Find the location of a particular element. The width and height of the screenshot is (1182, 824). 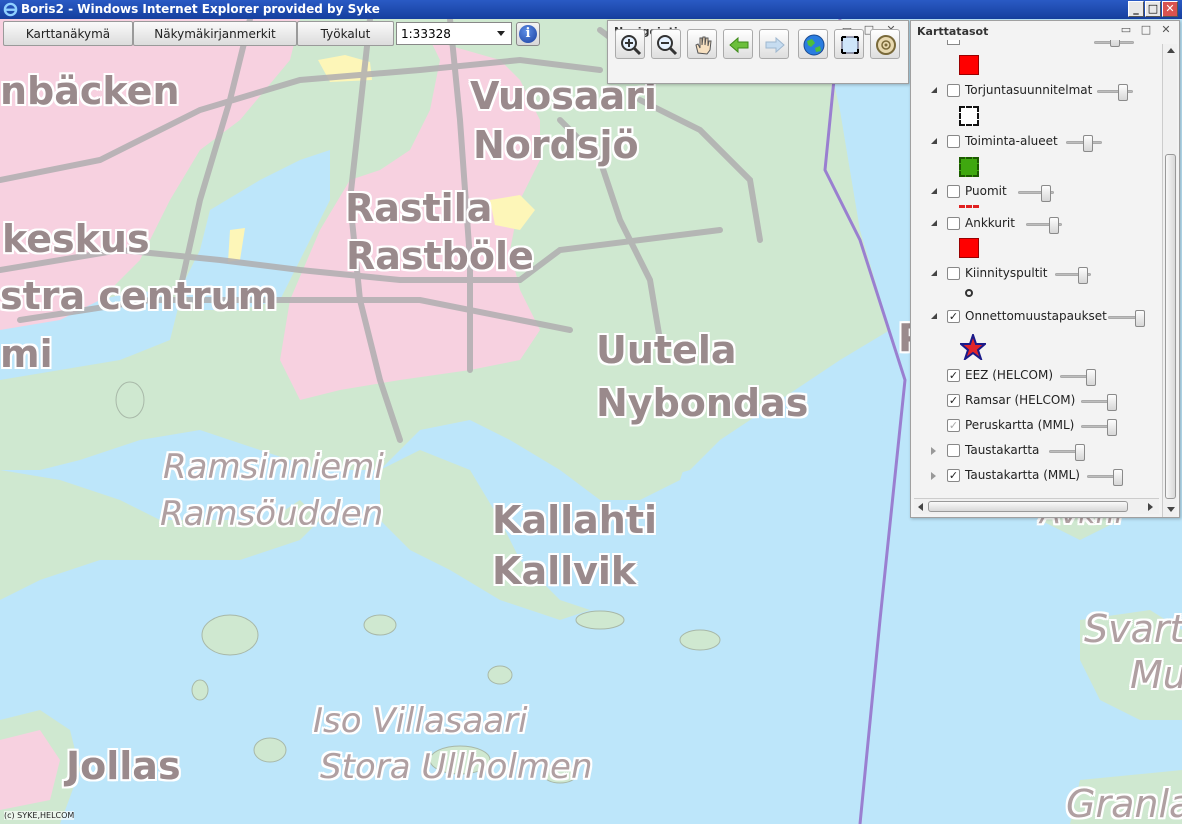

map-label: mi is located at coordinates (26, 354).